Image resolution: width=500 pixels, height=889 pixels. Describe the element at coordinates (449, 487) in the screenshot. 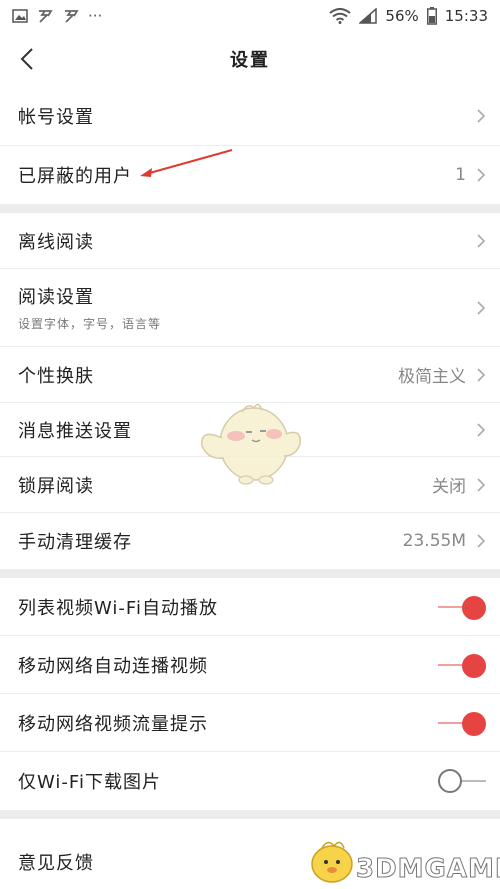

I see `lock-screen-reading-value: 关闭` at that location.